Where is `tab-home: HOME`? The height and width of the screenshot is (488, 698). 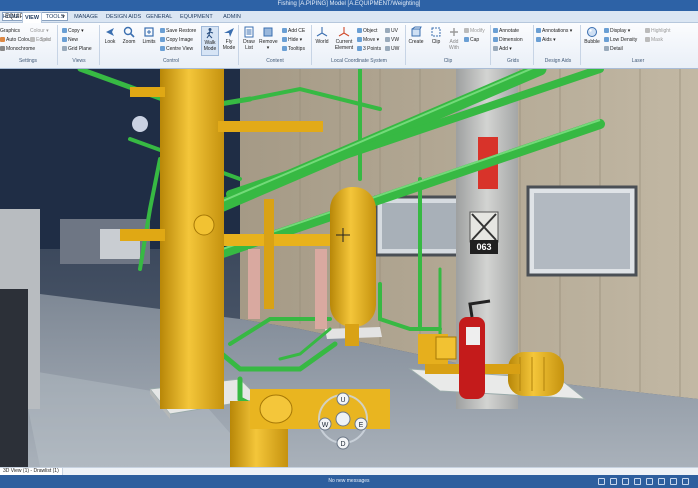
tab-home: HOME is located at coordinates (11, 17).